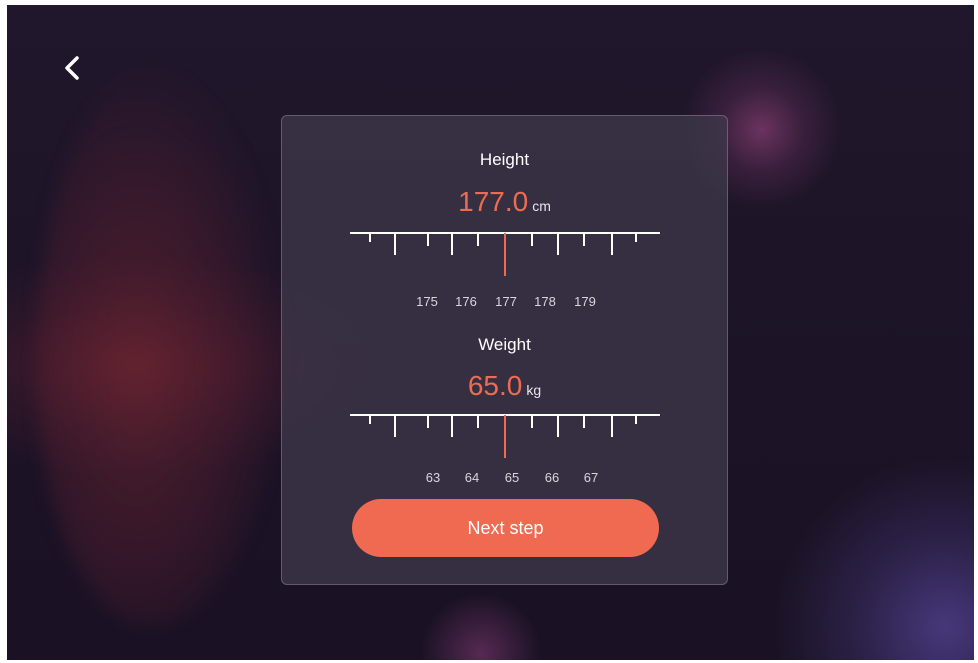 The width and height of the screenshot is (978, 663). I want to click on height-tick-label: 175, so click(427, 301).